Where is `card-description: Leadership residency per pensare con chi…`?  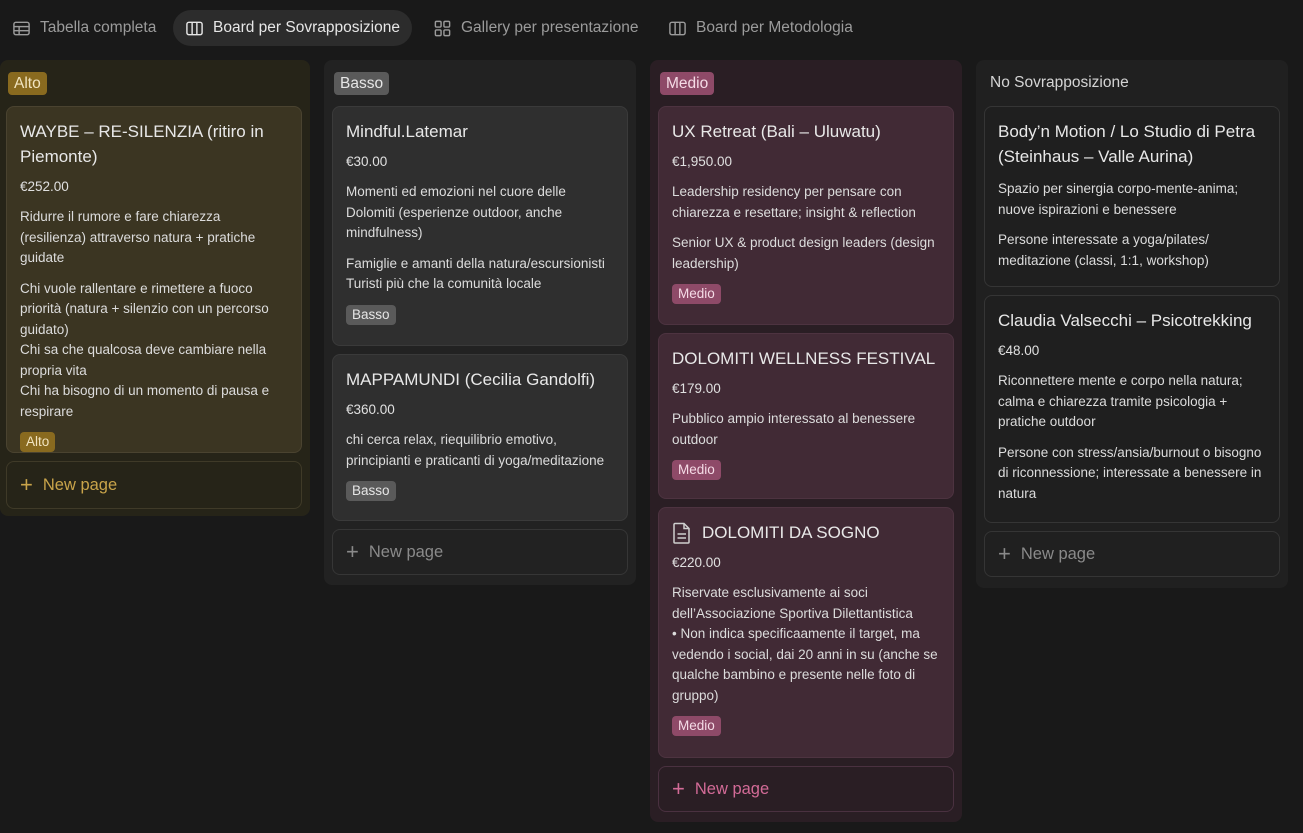 card-description: Leadership residency per pensare con chi… is located at coordinates (794, 202).